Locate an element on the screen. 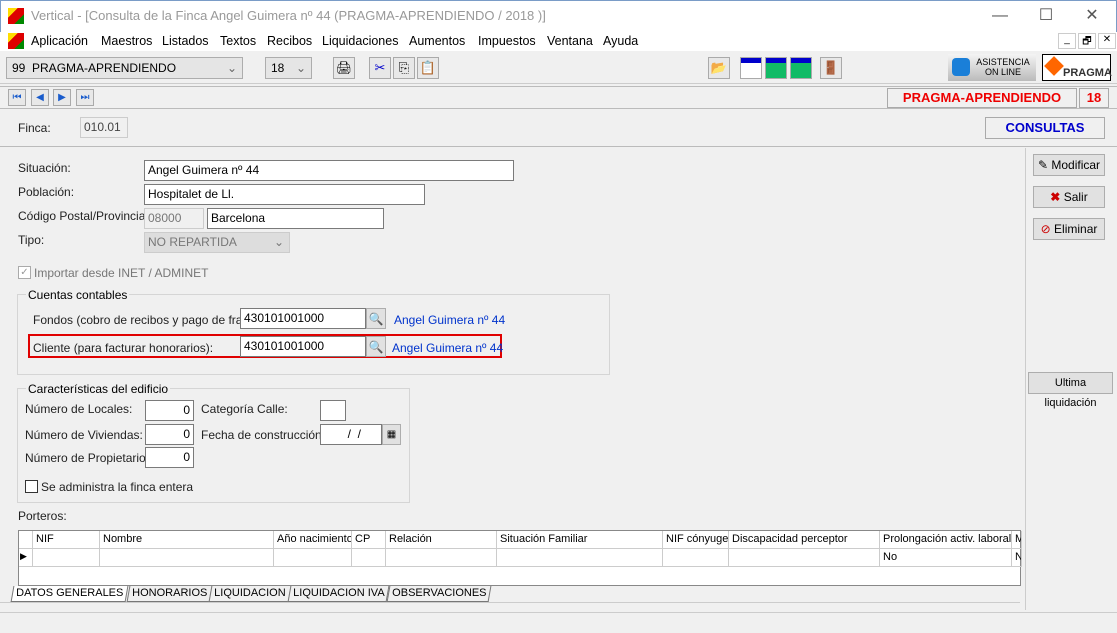 The height and width of the screenshot is (633, 1117). menu-recibos: Recibos is located at coordinates (289, 41).